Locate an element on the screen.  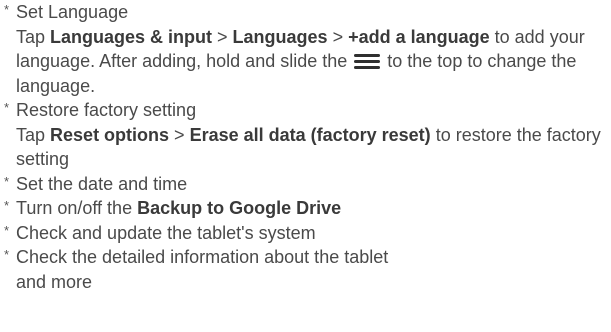
backup-google-drive-label: Backup to Google Drive is located at coordinates (239, 208).